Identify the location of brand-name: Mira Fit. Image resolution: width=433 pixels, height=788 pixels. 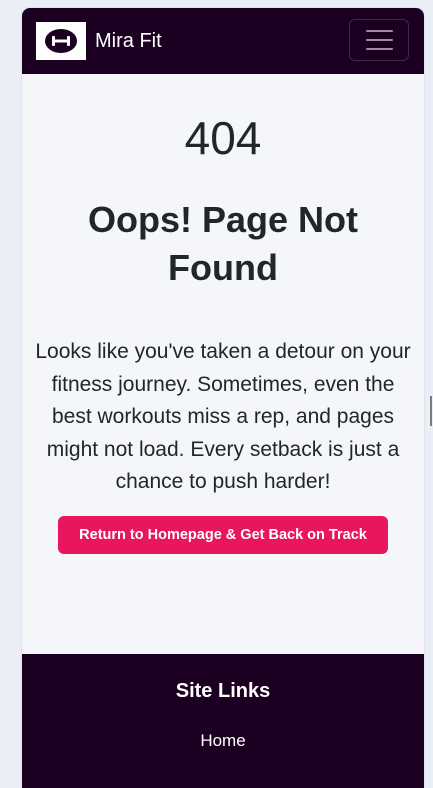
(128, 41).